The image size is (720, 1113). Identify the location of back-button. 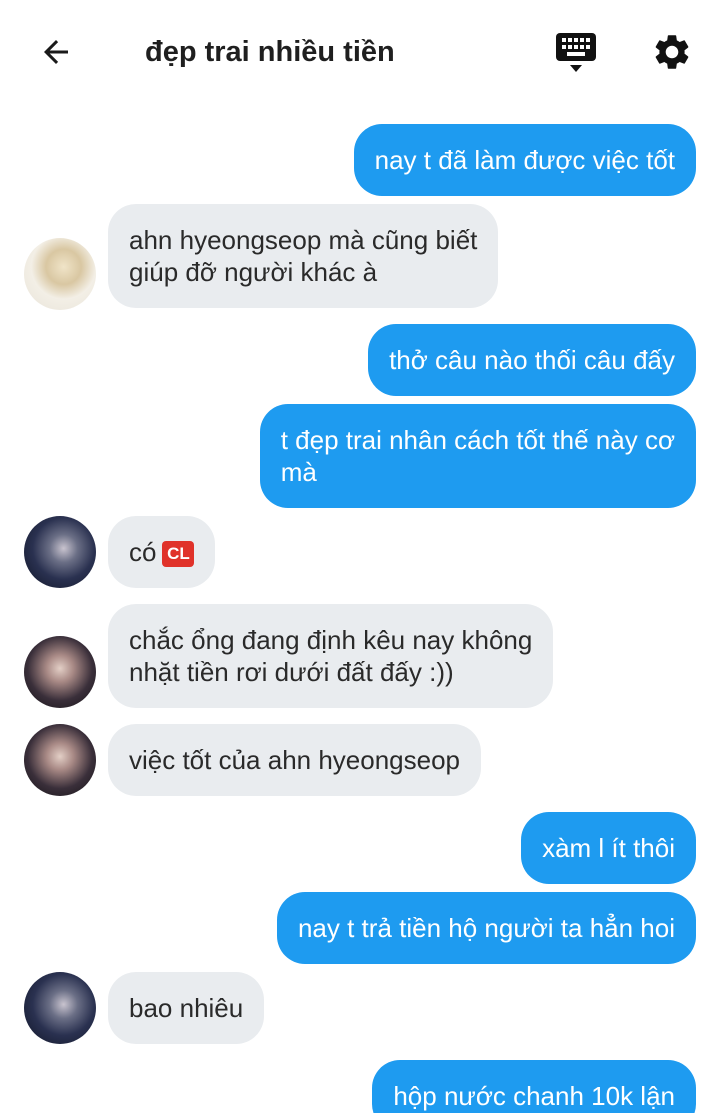
(56, 52).